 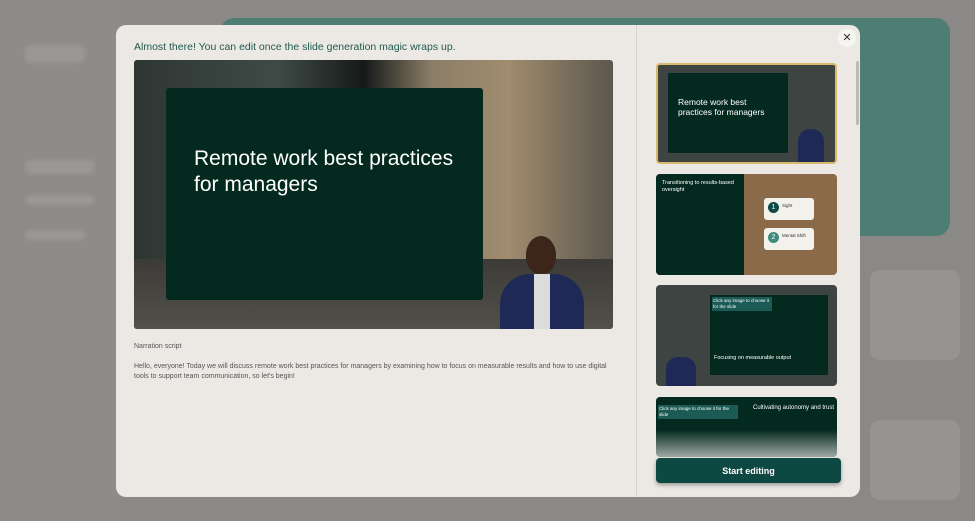 I want to click on close-button: ✕, so click(x=847, y=38).